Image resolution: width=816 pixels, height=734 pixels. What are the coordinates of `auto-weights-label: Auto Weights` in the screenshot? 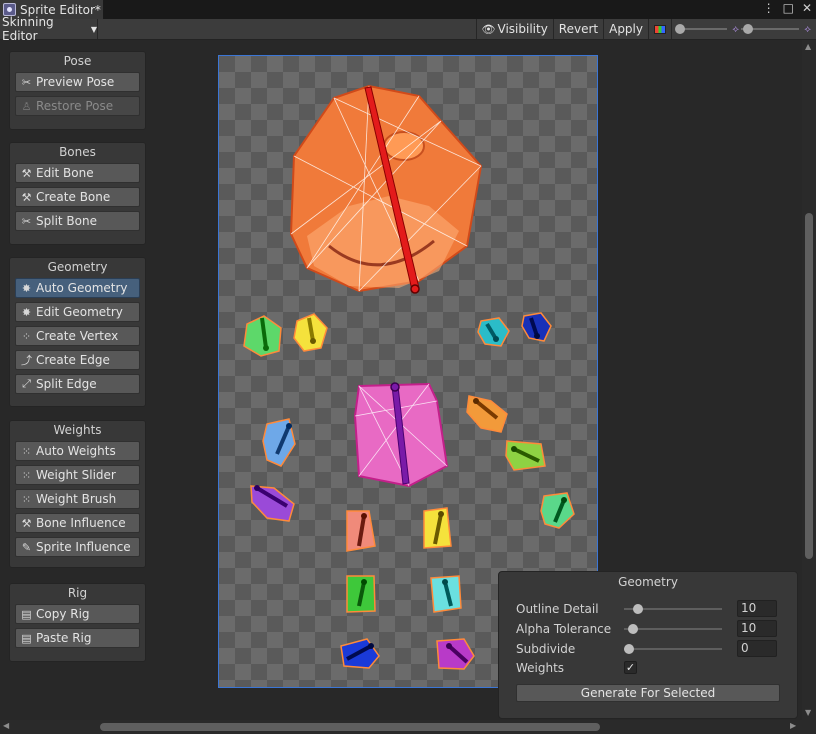 It's located at (76, 451).